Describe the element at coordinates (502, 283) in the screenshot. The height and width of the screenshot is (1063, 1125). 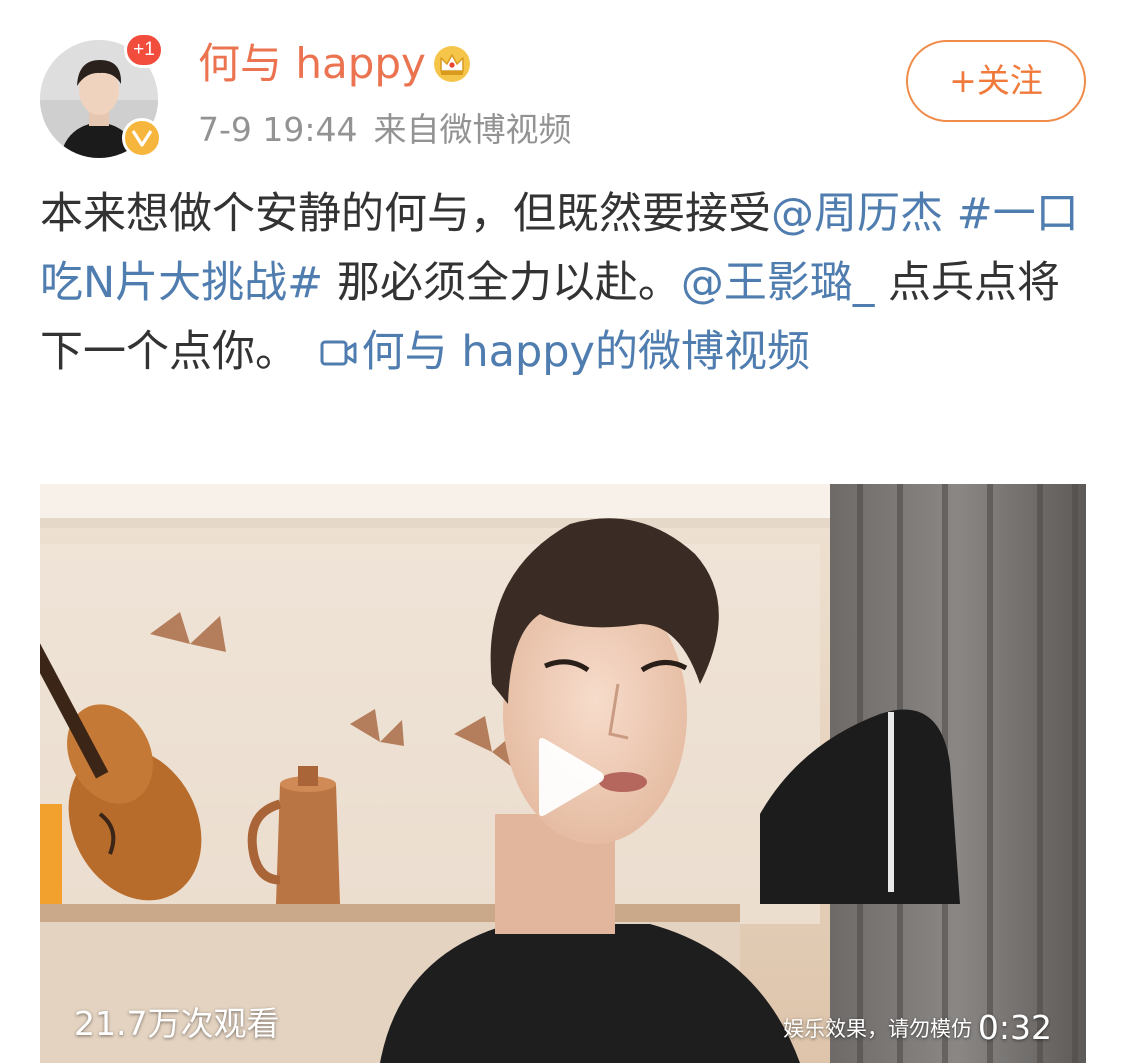
I see `post-text-segment: 那必须全力以赴。` at that location.